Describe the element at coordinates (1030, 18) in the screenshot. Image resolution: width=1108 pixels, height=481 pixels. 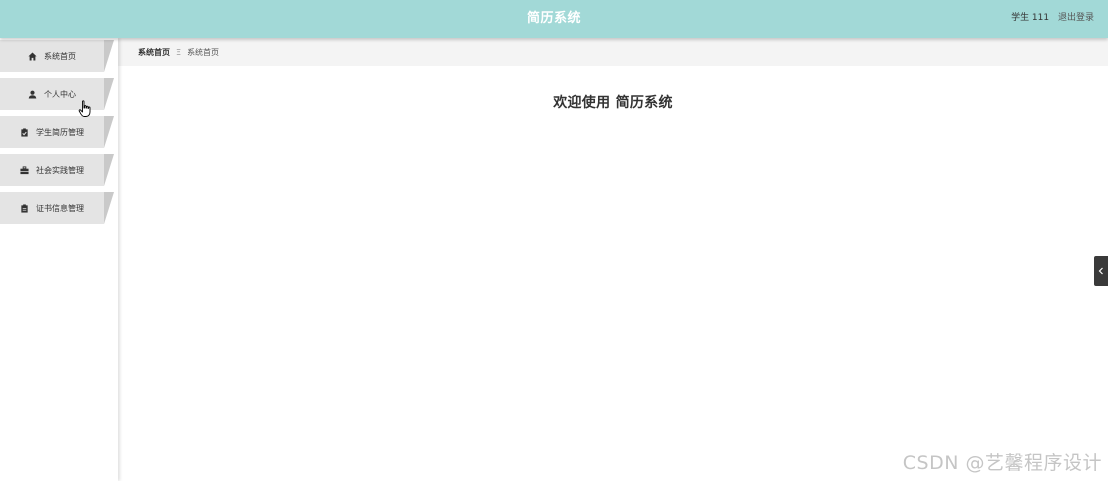
I see `user-name: 学生 111` at that location.